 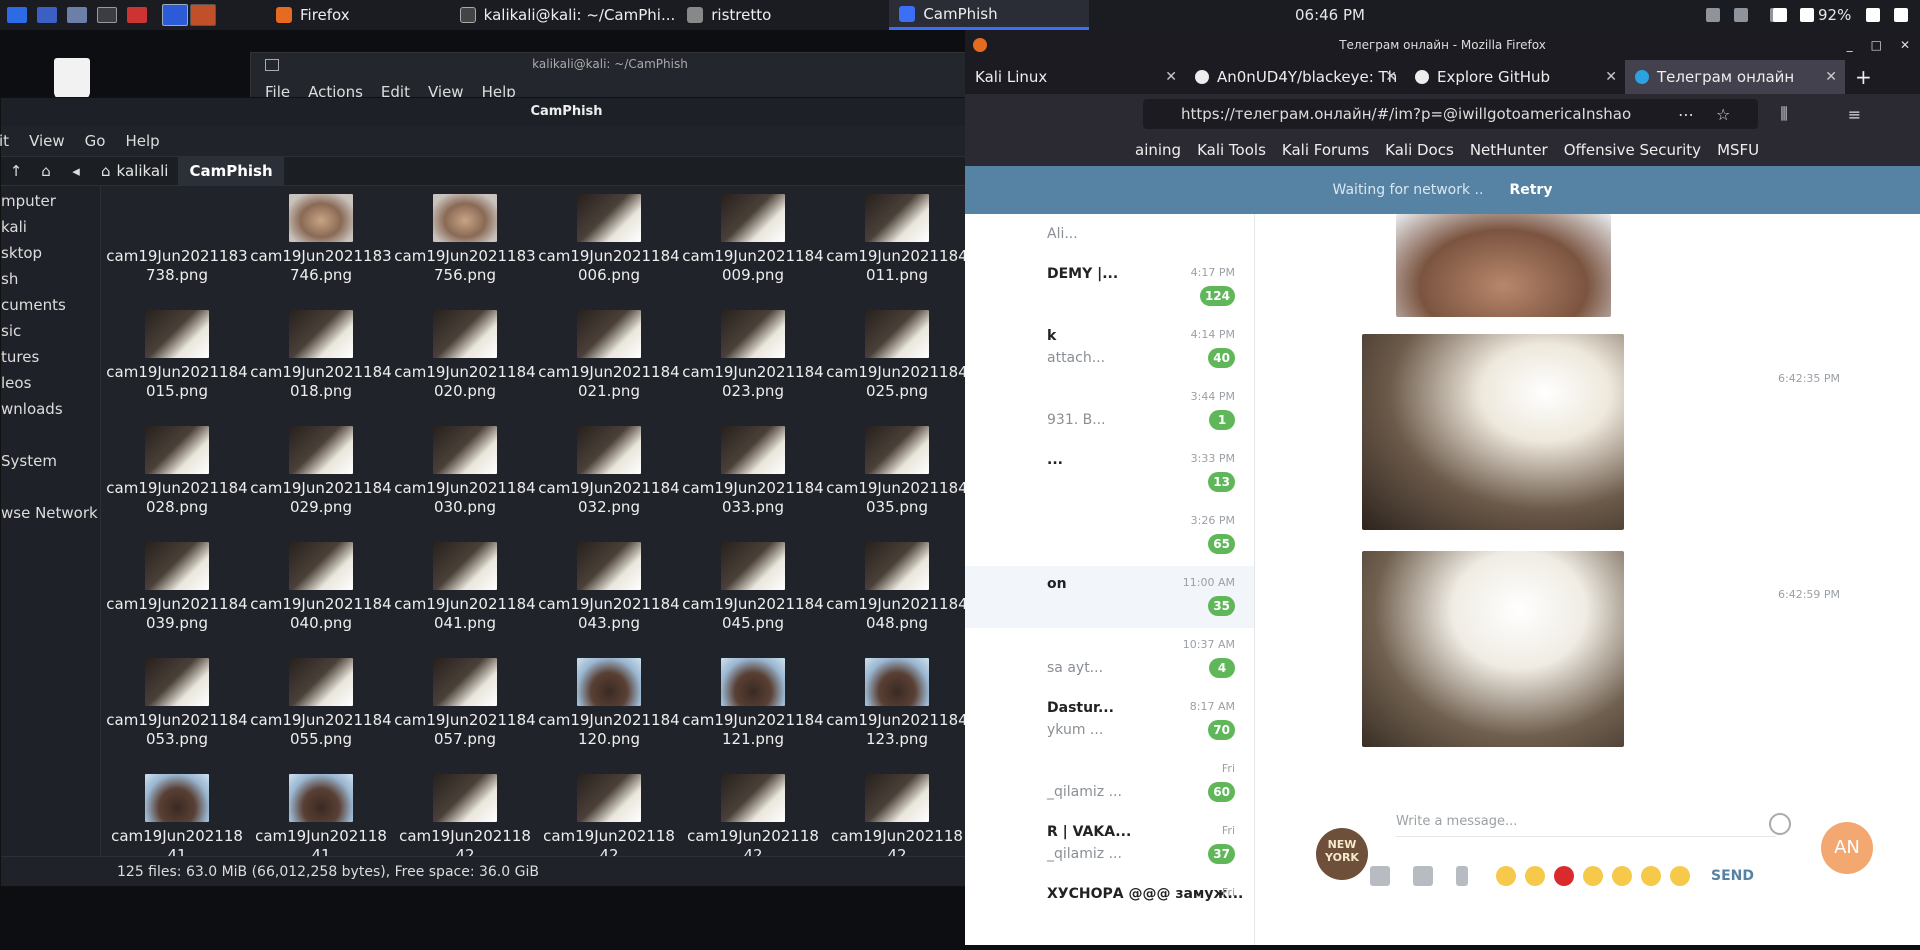 What do you see at coordinates (1462, 876) in the screenshot?
I see `microphone-icon` at bounding box center [1462, 876].